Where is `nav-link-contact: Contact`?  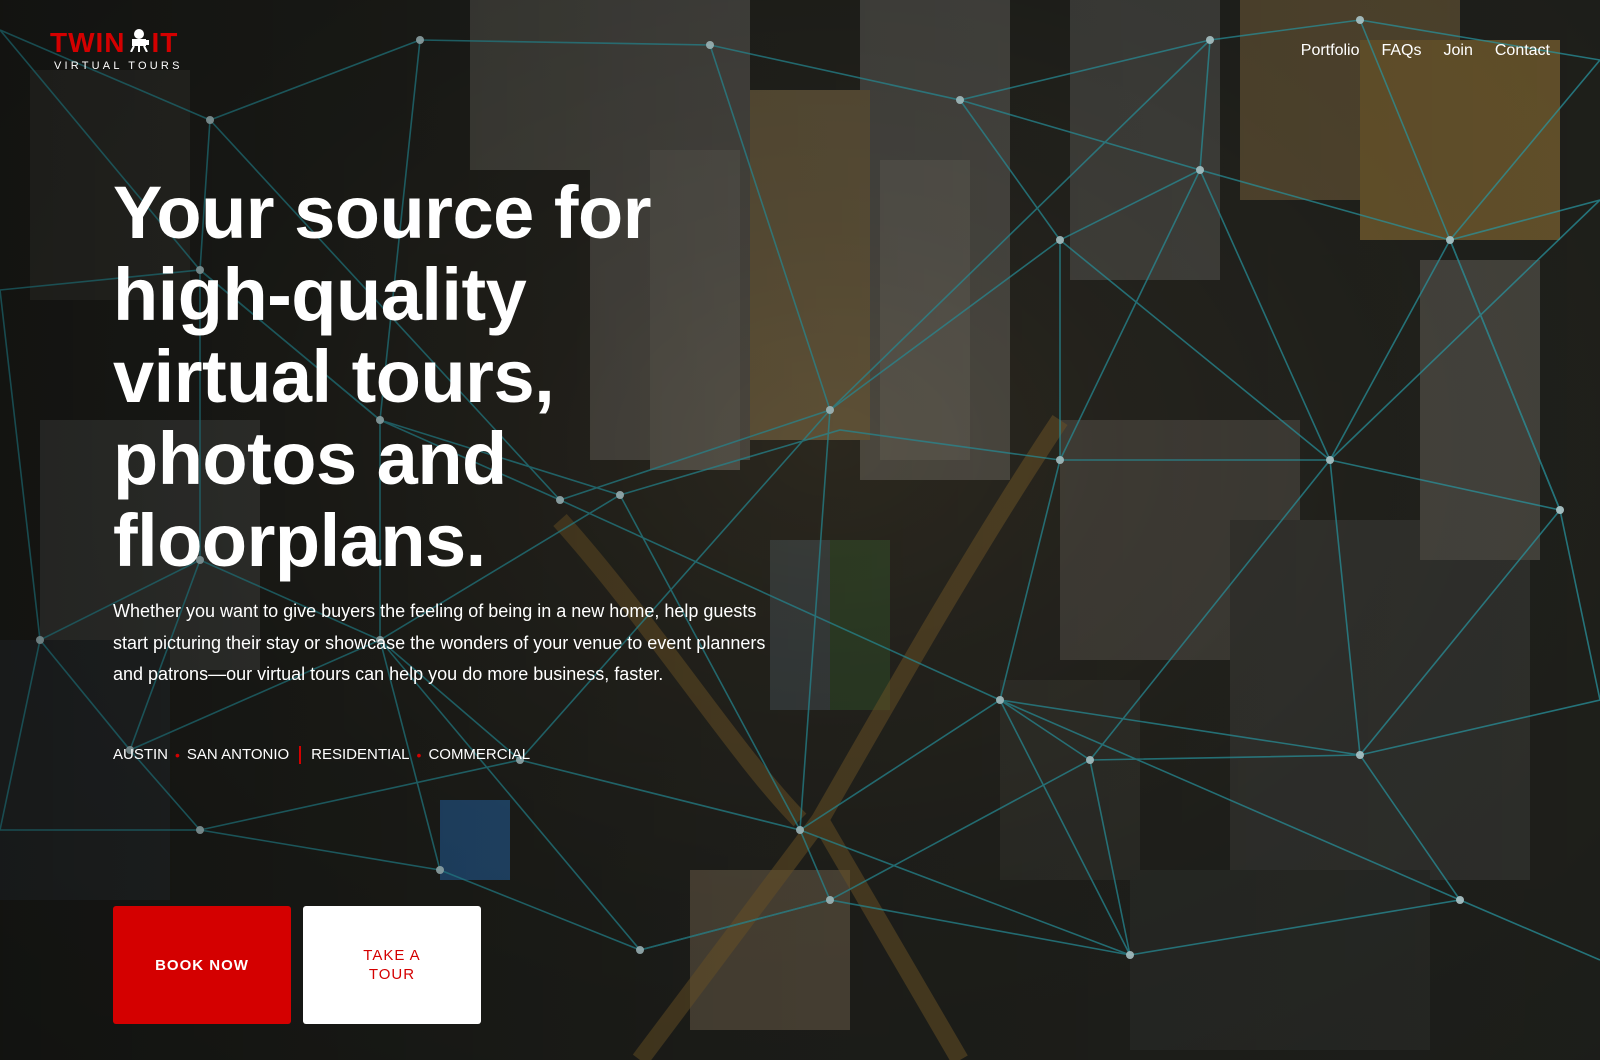
nav-link-contact: Contact is located at coordinates (1522, 51).